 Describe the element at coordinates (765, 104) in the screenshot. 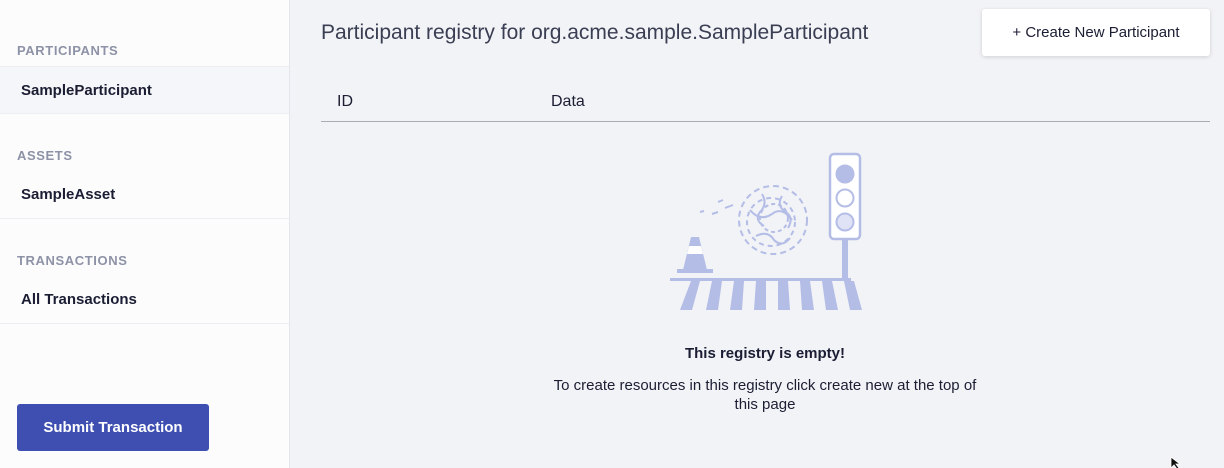

I see `table-header: ID Data` at that location.